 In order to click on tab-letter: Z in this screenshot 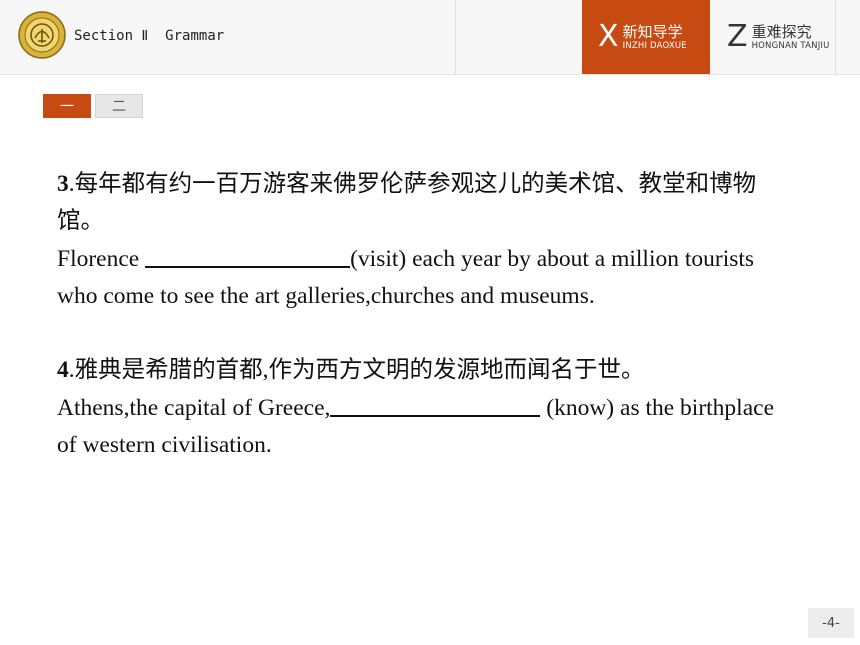, I will do `click(737, 36)`.